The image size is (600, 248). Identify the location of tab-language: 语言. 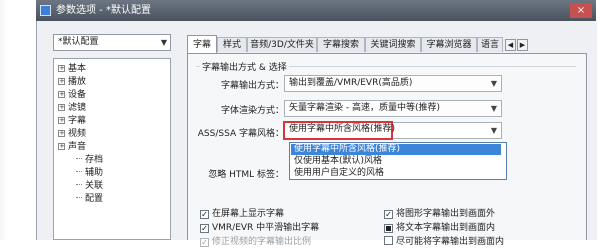
(490, 44).